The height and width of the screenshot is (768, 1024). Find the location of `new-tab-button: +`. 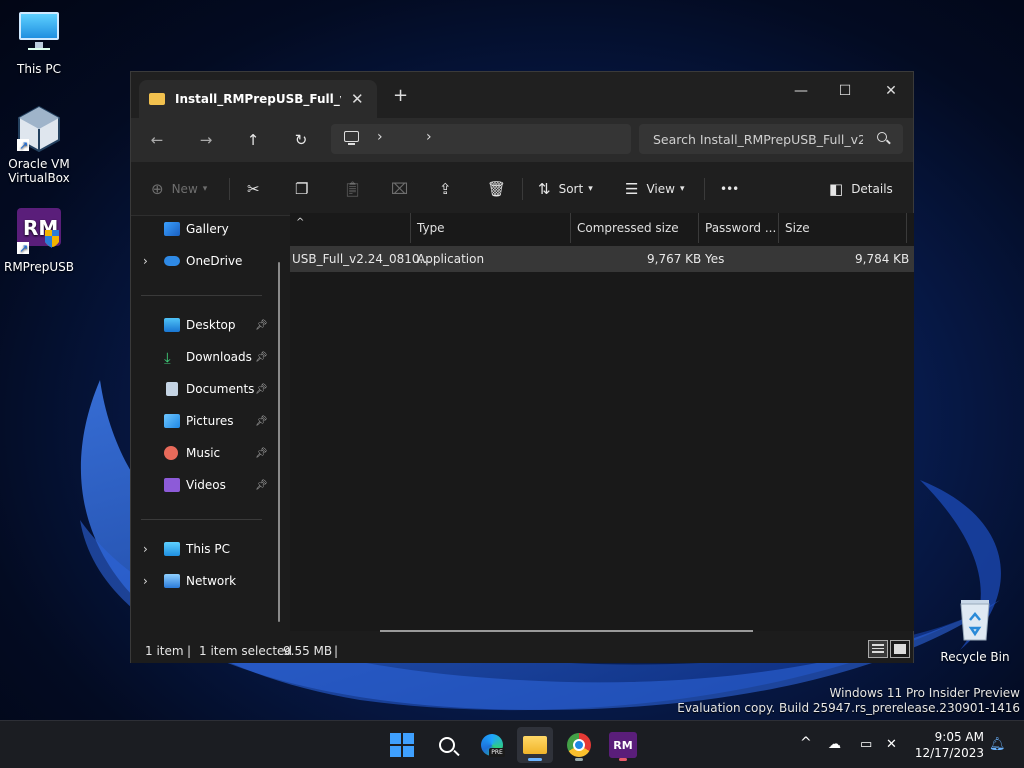

new-tab-button: + is located at coordinates (400, 95).